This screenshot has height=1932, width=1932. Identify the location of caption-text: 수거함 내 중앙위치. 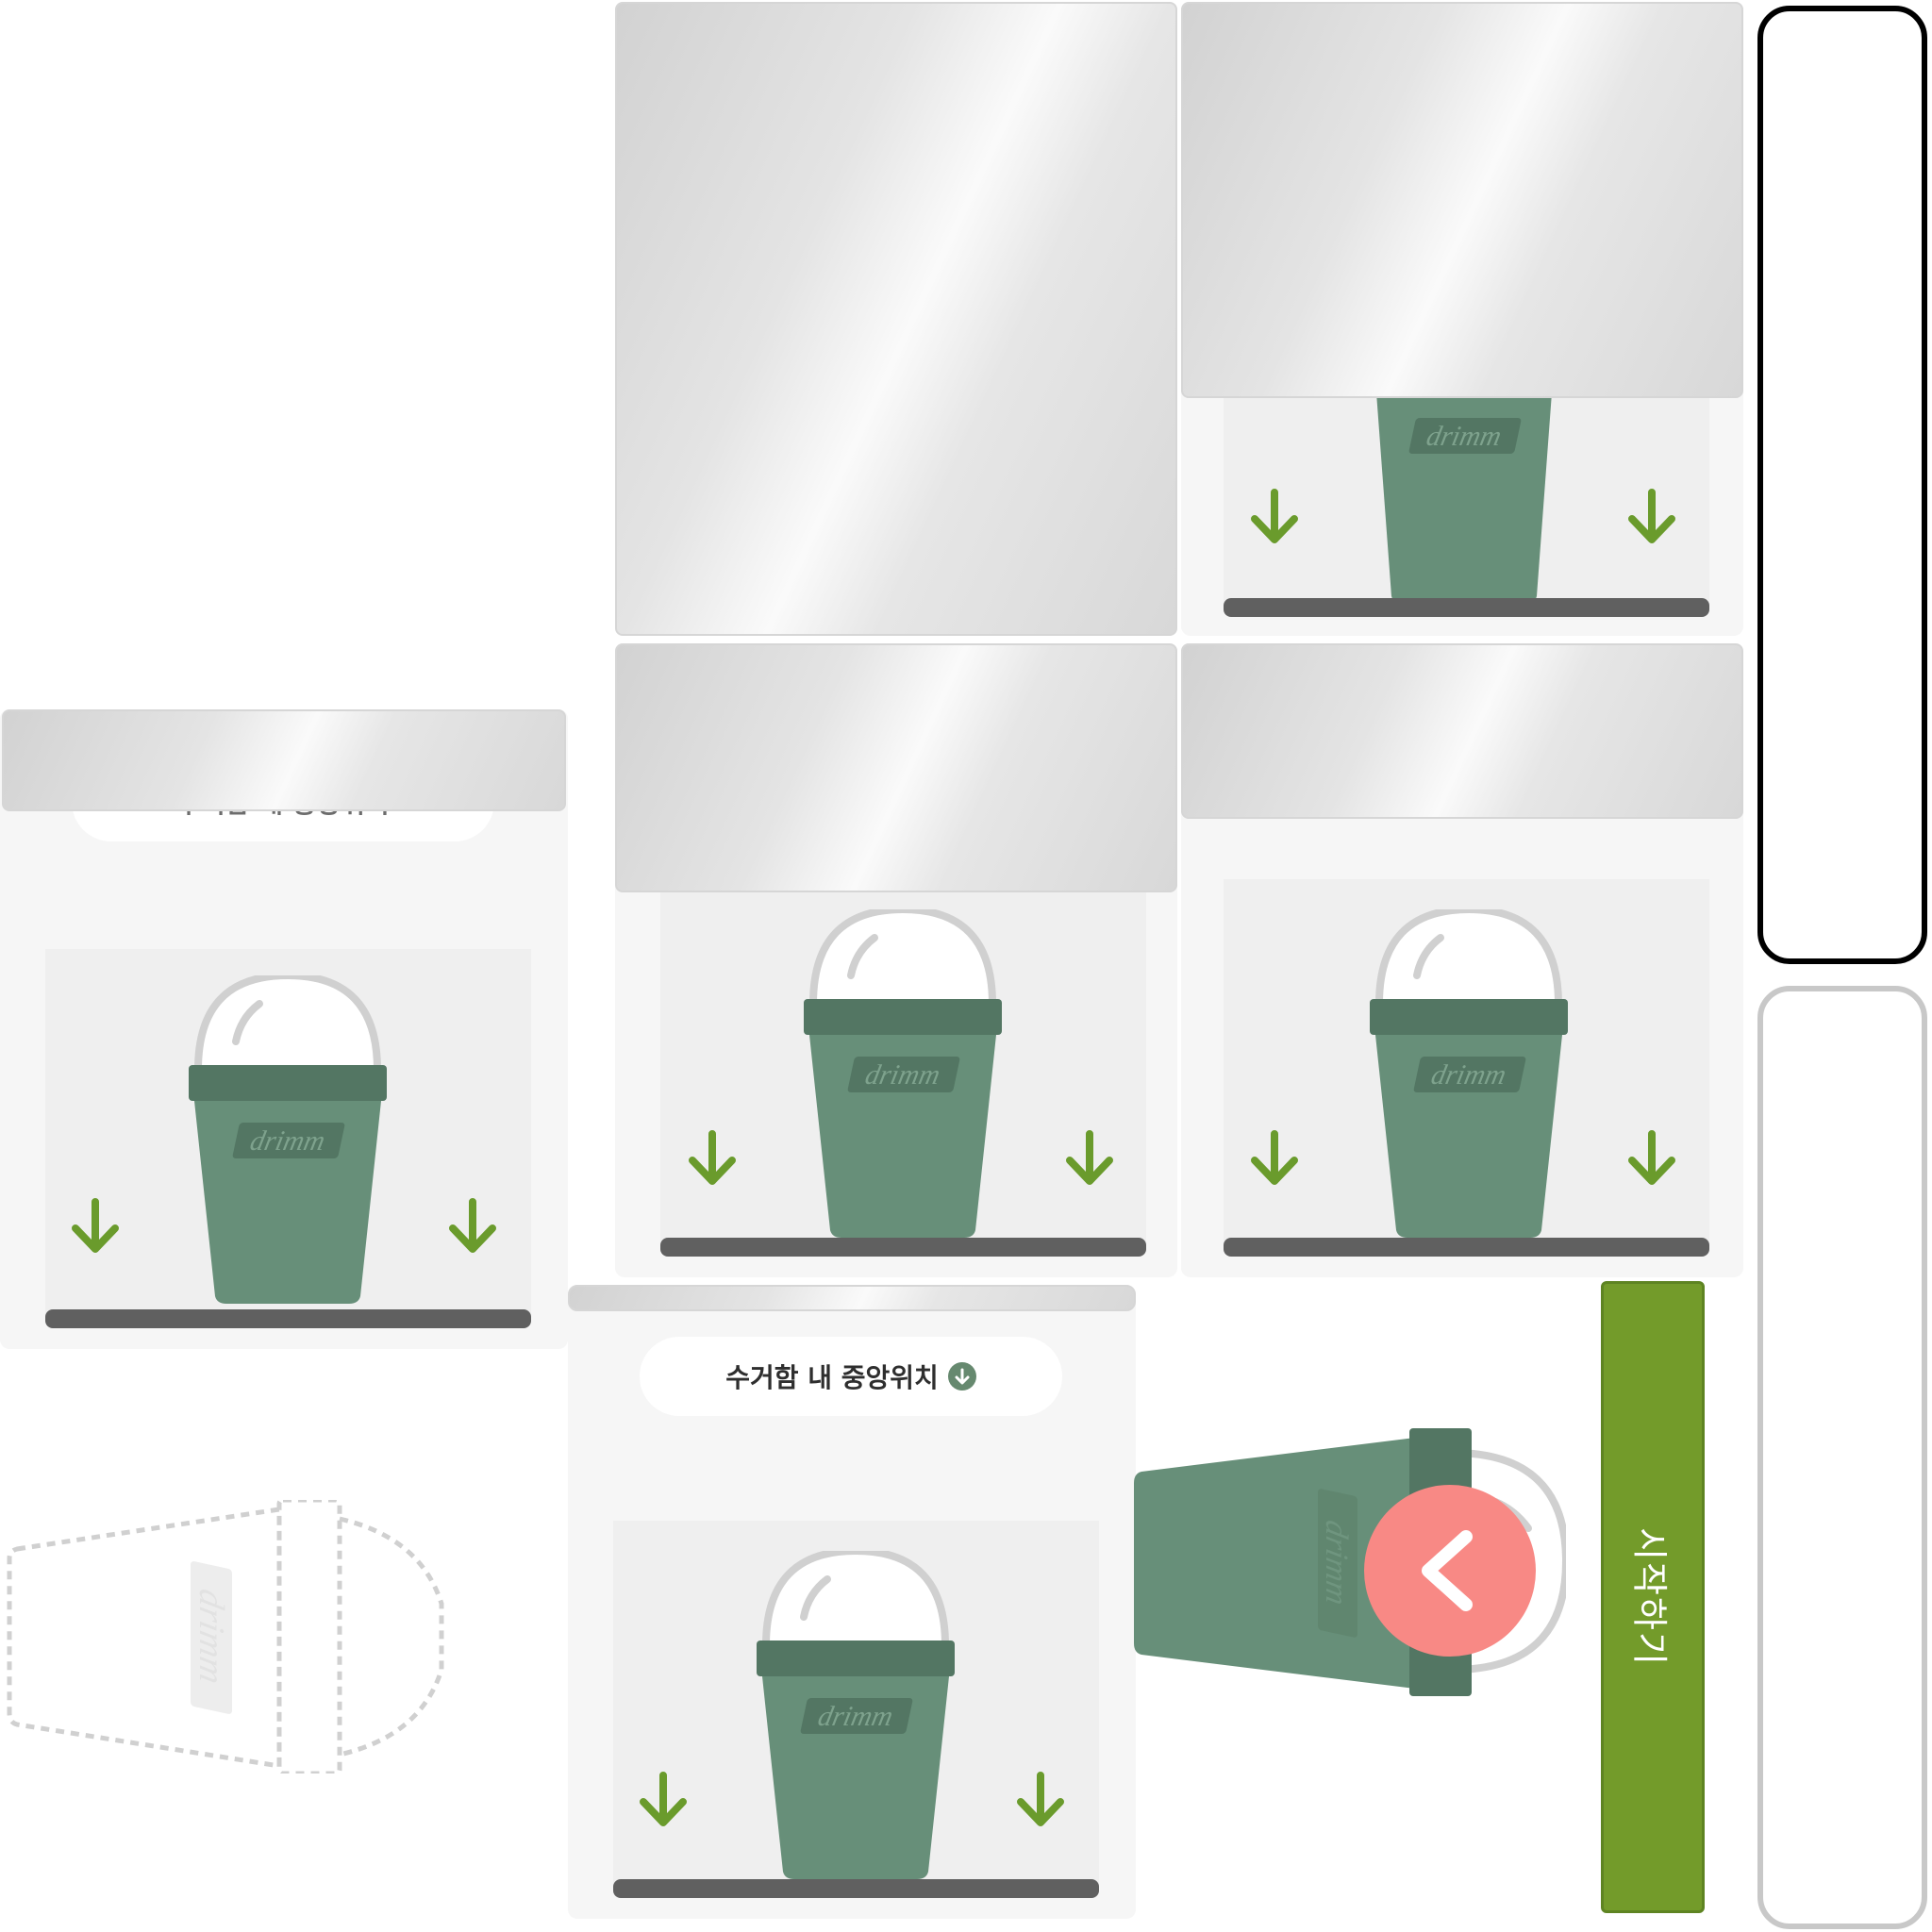
(832, 1378).